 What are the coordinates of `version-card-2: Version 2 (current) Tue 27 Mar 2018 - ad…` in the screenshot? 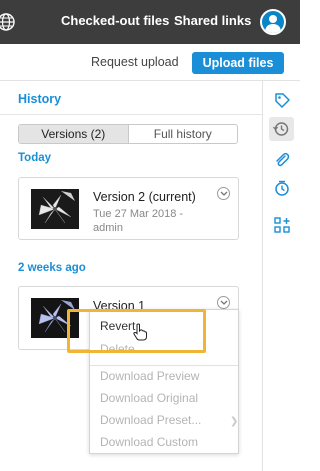 It's located at (128, 208).